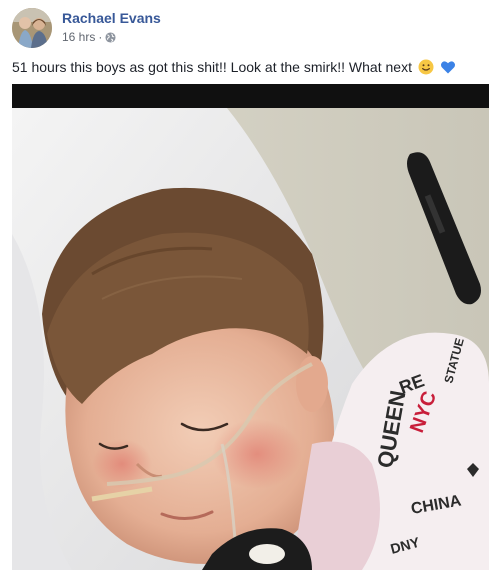 The image size is (489, 570). What do you see at coordinates (111, 18) in the screenshot?
I see `author-name-link: Rachael Evans` at bounding box center [111, 18].